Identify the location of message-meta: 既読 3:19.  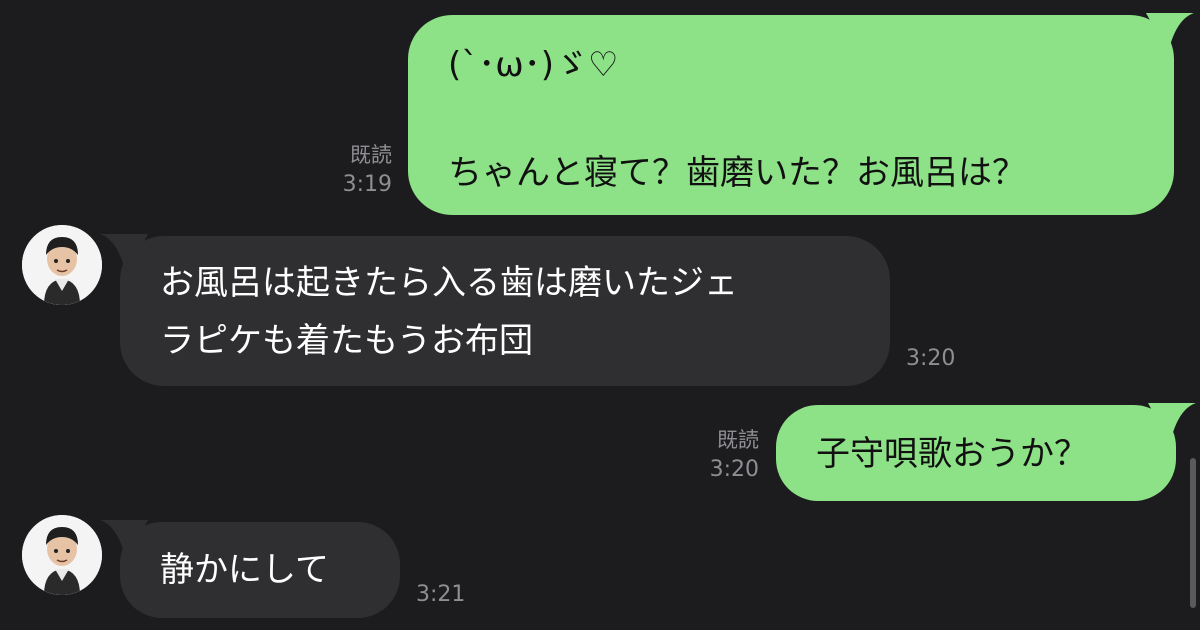
(367, 170).